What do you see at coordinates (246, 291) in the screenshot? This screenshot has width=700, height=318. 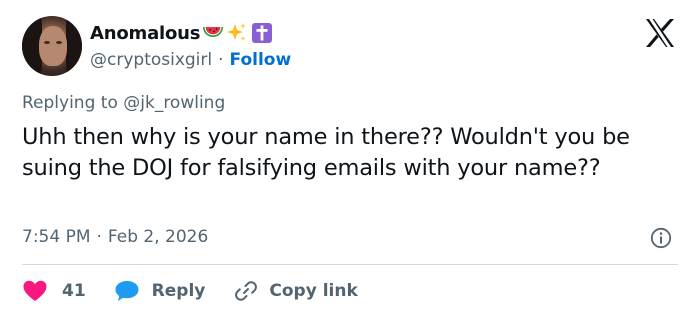 I see `link-icon` at bounding box center [246, 291].